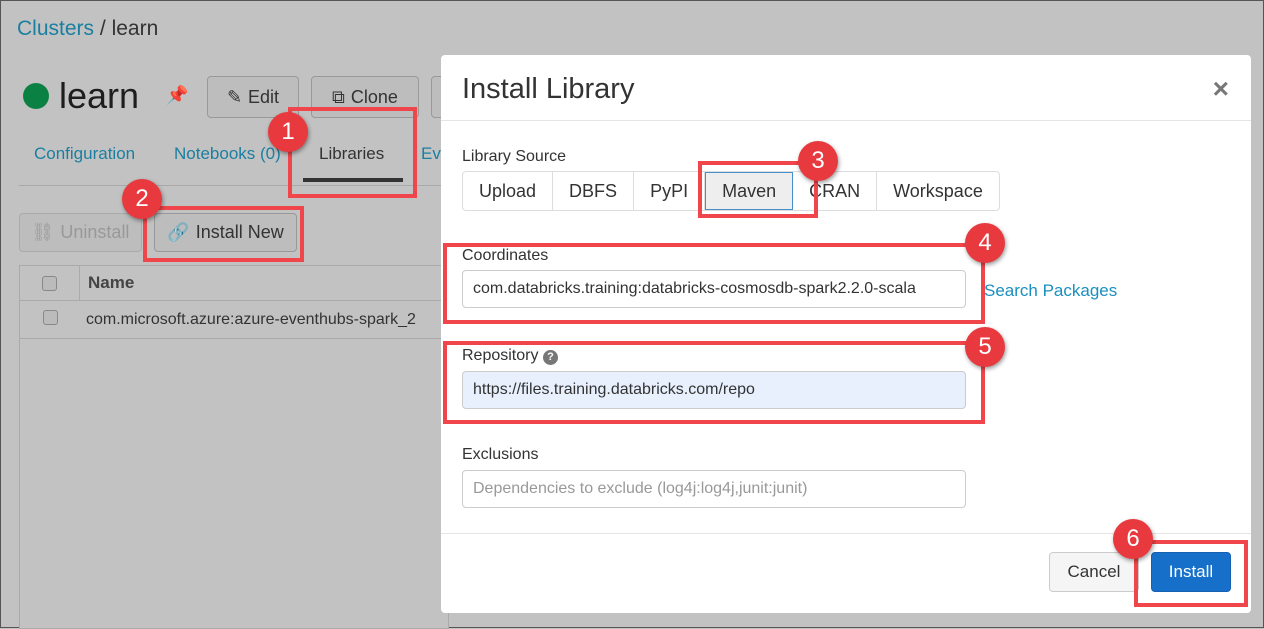 This screenshot has width=1264, height=629. Describe the element at coordinates (43, 232) in the screenshot. I see `unlink-icon: ⛓` at that location.